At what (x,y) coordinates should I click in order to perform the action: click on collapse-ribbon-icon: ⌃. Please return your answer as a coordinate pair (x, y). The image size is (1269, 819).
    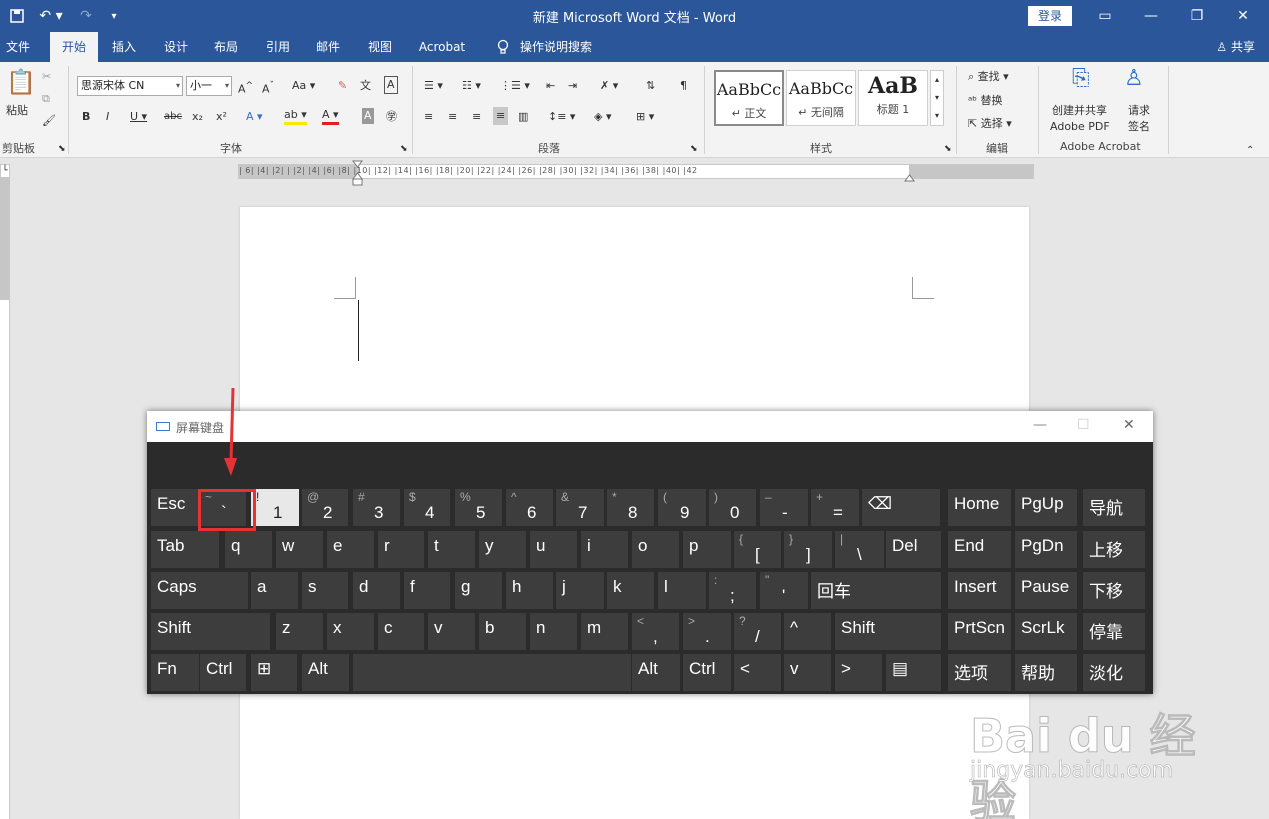
    Looking at the image, I should click on (1250, 151).